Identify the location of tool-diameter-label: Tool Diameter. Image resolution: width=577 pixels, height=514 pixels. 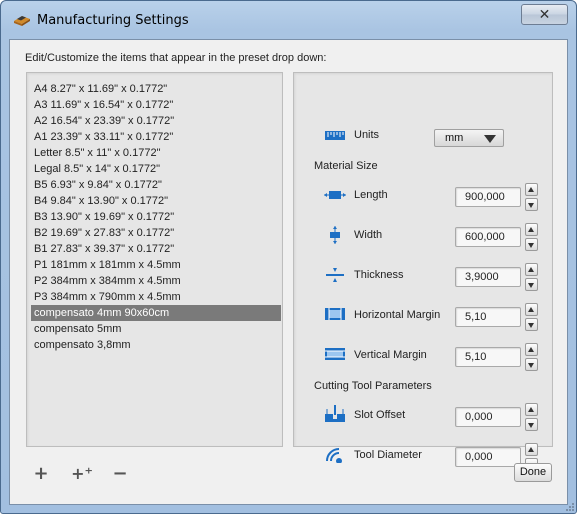
(388, 455).